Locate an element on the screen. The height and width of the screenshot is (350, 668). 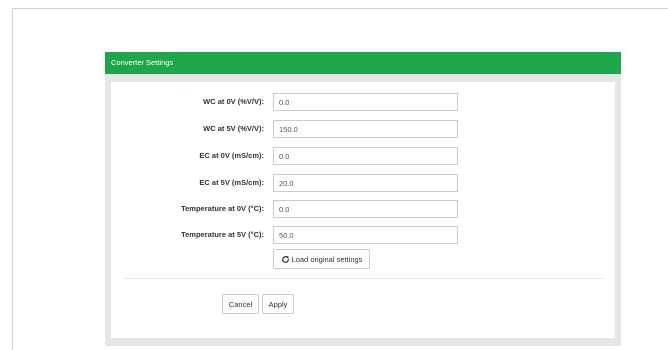
panel-title: Converter Settings is located at coordinates (363, 63).